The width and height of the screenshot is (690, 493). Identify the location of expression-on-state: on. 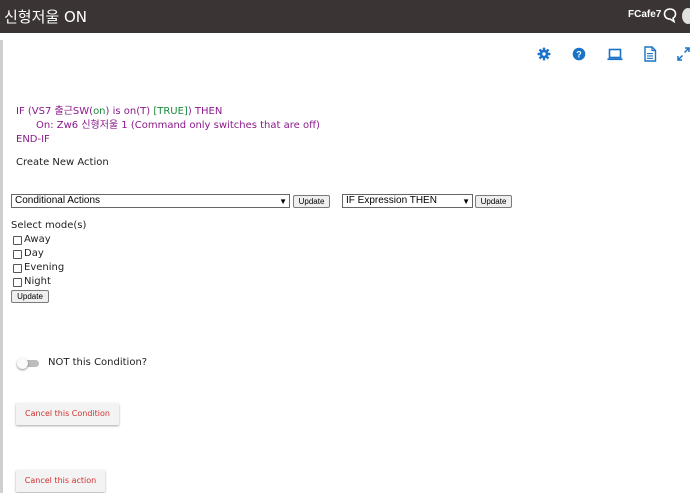
(99, 111).